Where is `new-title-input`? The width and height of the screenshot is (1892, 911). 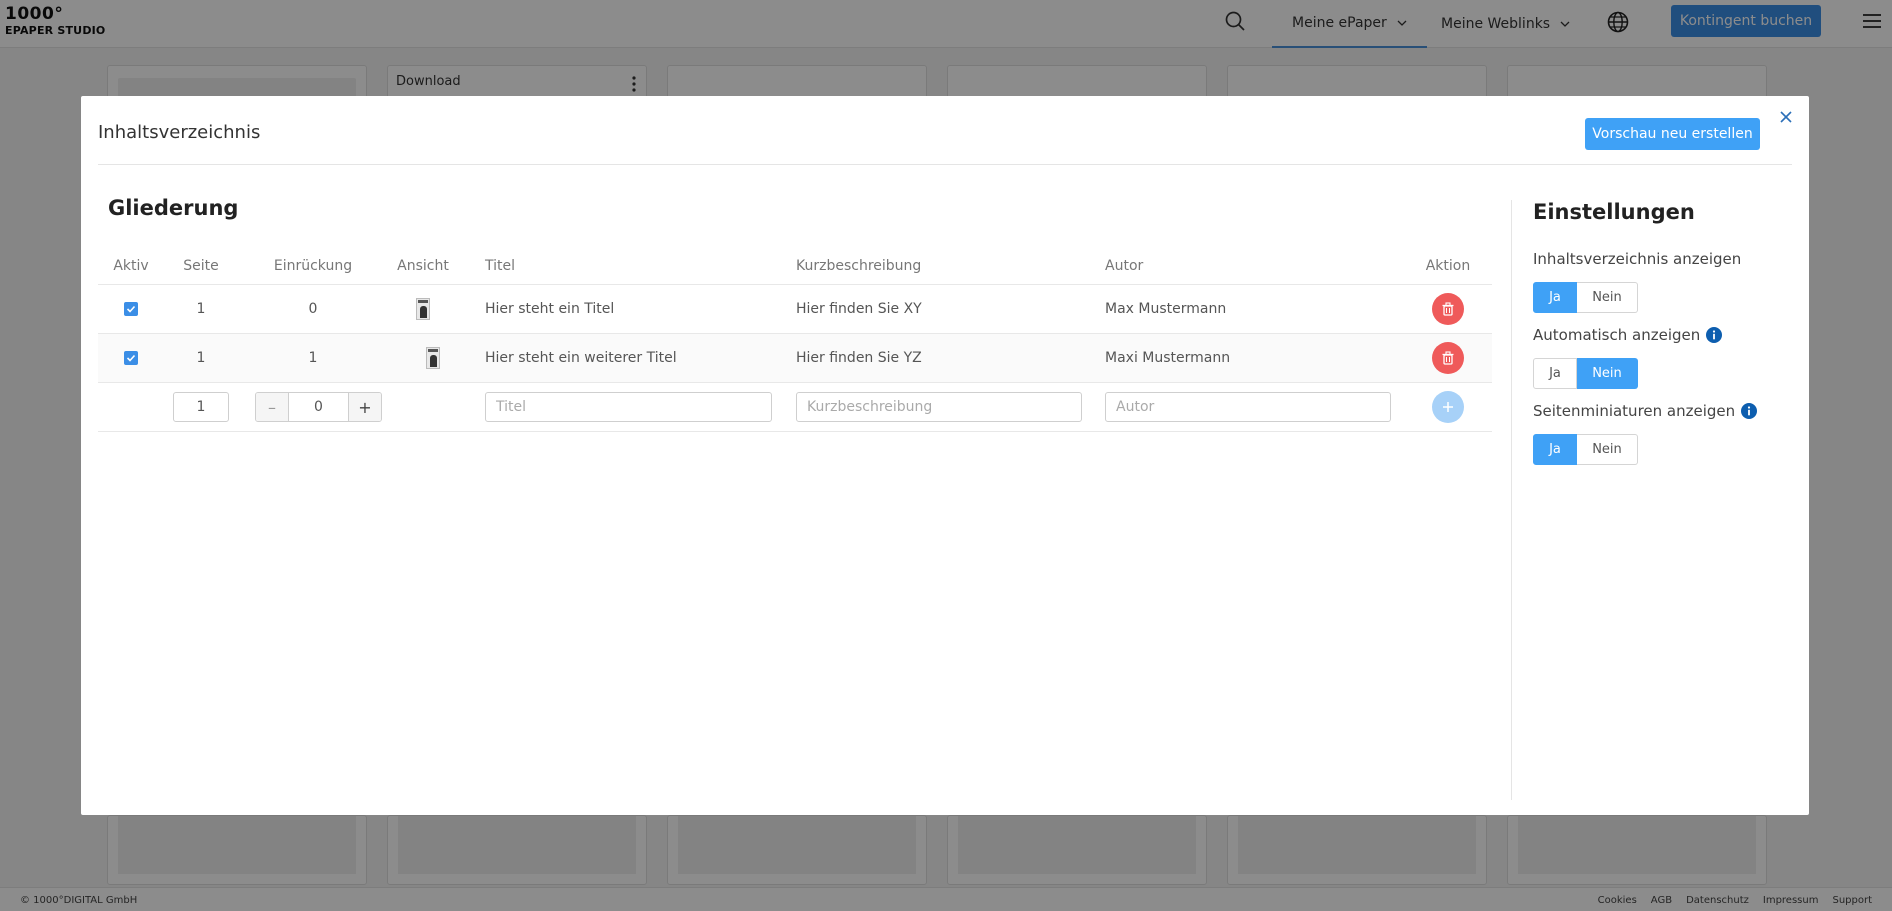
new-title-input is located at coordinates (628, 407).